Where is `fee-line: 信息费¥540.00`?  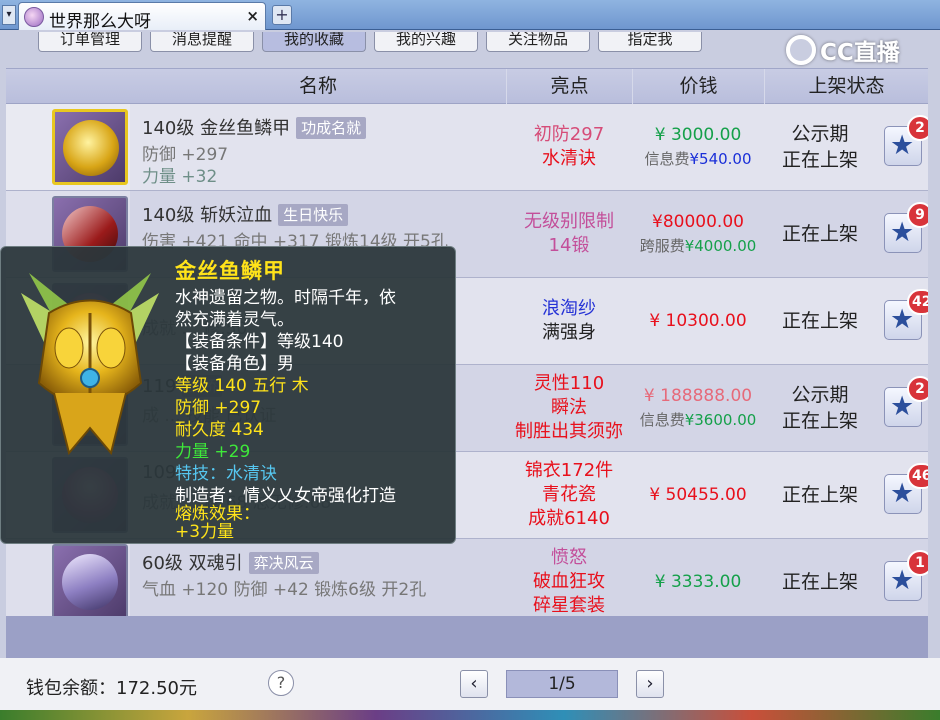
fee-line: 信息费¥540.00 is located at coordinates (697, 159).